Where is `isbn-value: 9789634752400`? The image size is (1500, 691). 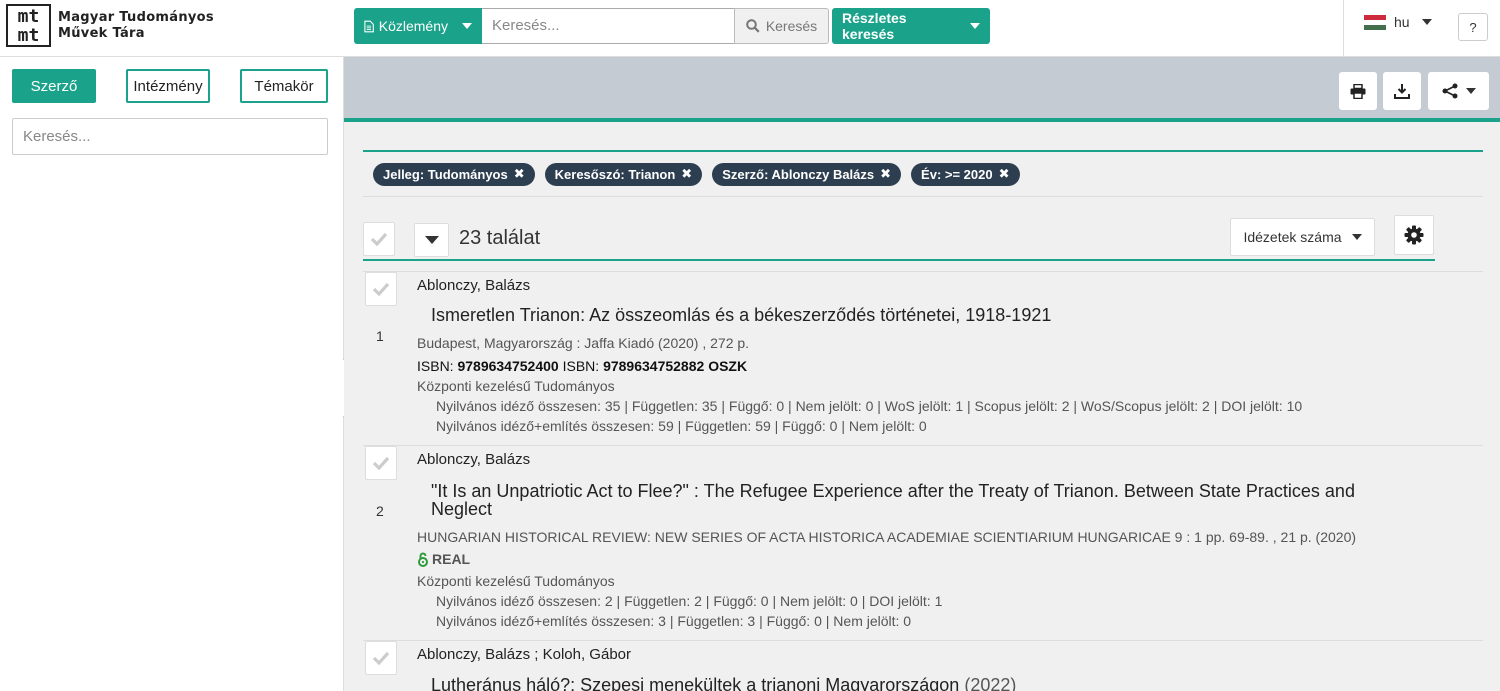
isbn-value: 9789634752400 is located at coordinates (507, 366).